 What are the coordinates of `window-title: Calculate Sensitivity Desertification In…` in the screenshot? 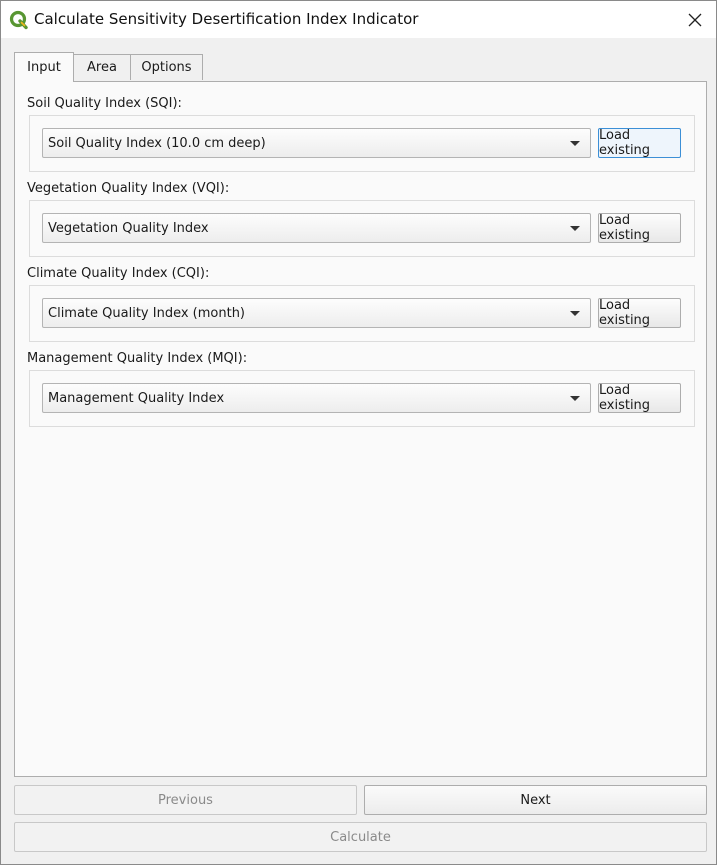 It's located at (226, 19).